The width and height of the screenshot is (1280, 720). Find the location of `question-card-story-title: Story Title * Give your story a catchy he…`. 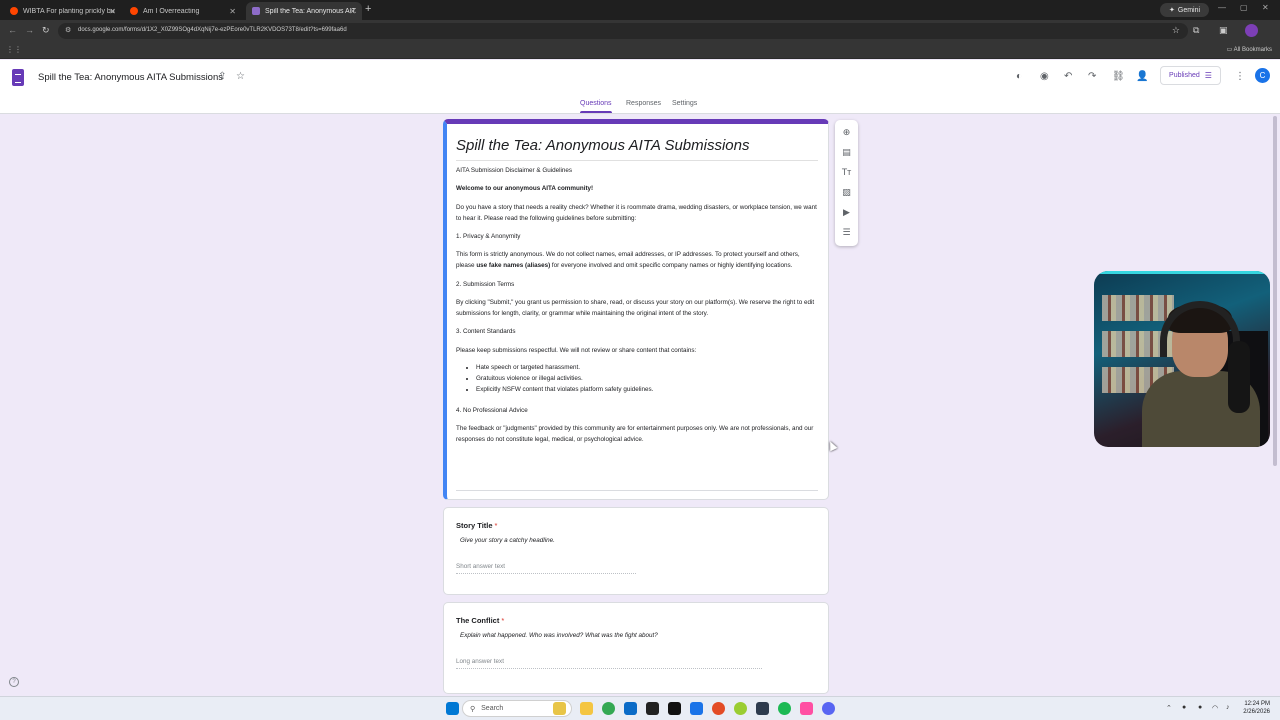

question-card-story-title: Story Title * Give your story a catchy he… is located at coordinates (636, 551).